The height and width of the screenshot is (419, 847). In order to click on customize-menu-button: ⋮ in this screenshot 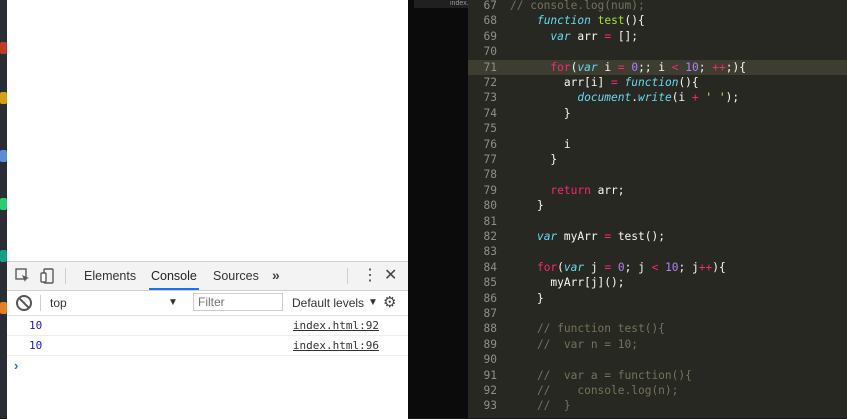, I will do `click(370, 276)`.